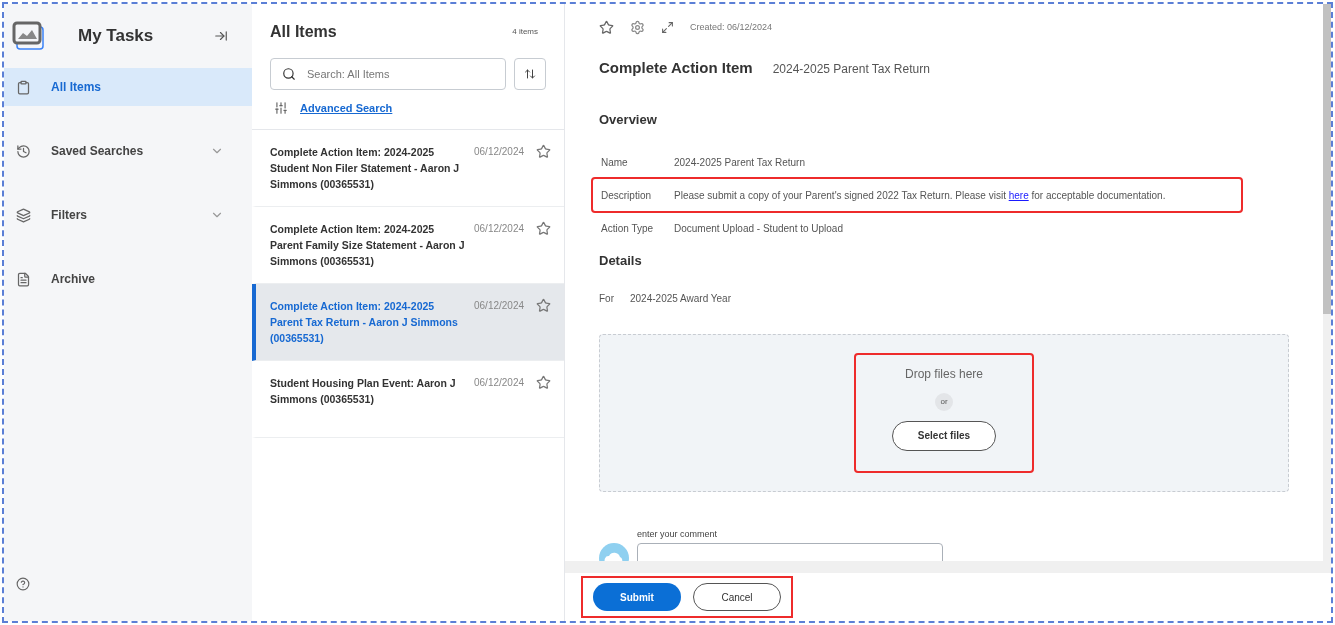 This screenshot has width=1335, height=625. What do you see at coordinates (23, 87) in the screenshot?
I see `clipboard-icon` at bounding box center [23, 87].